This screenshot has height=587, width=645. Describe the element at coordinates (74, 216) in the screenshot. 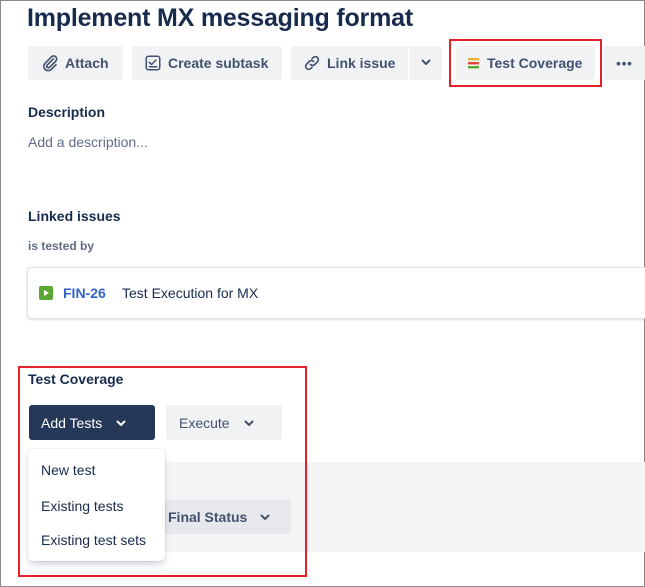

I see `linked-issues-heading: Linked issues` at that location.